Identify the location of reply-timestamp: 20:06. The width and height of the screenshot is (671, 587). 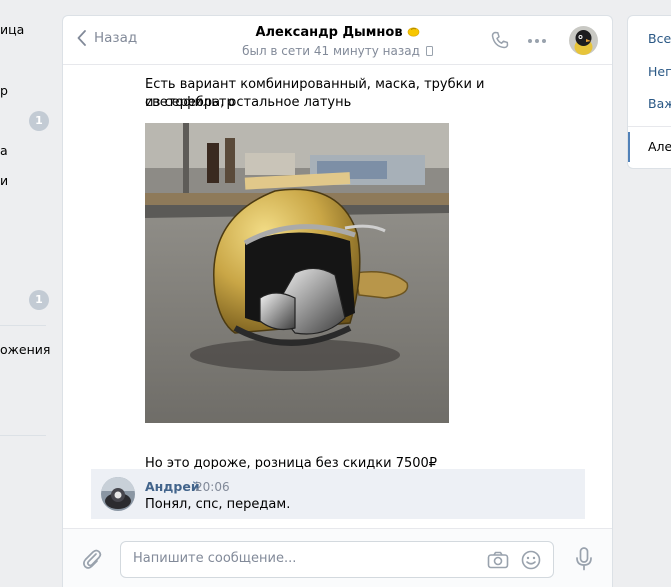
(212, 487).